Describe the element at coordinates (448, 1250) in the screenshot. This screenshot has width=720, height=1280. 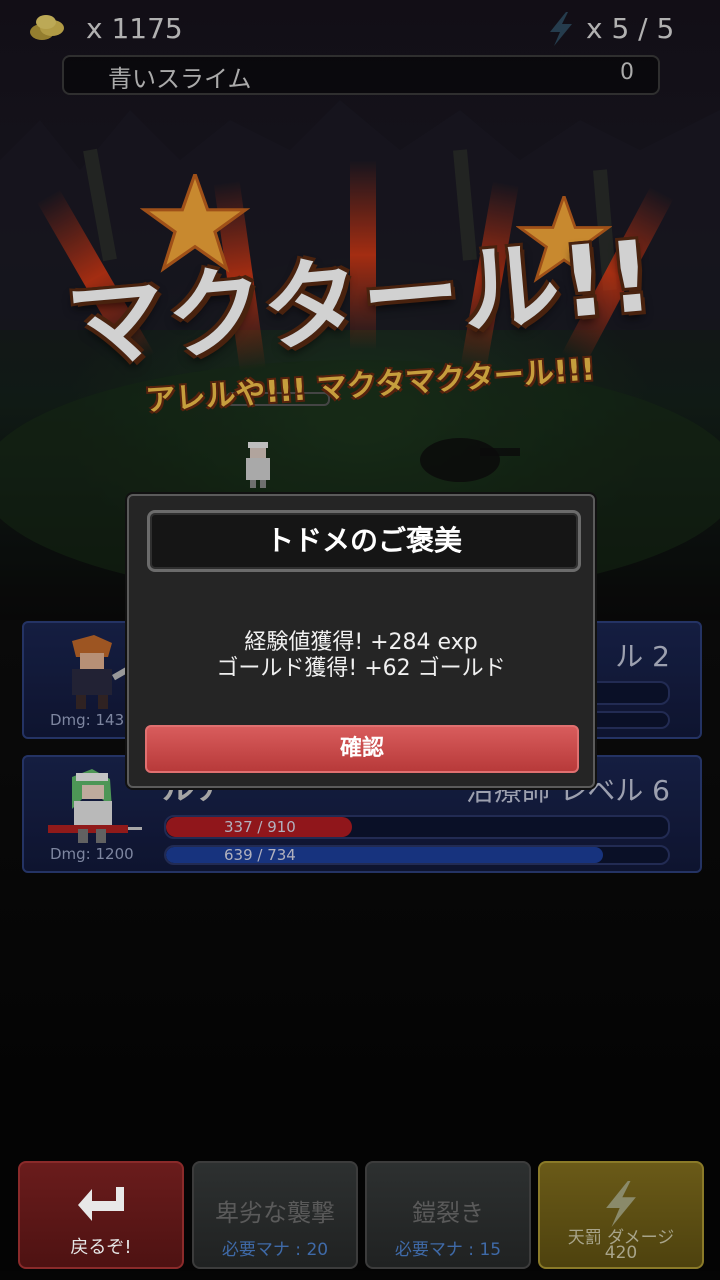
I see `skill-cost: 必要マナ : 15` at that location.